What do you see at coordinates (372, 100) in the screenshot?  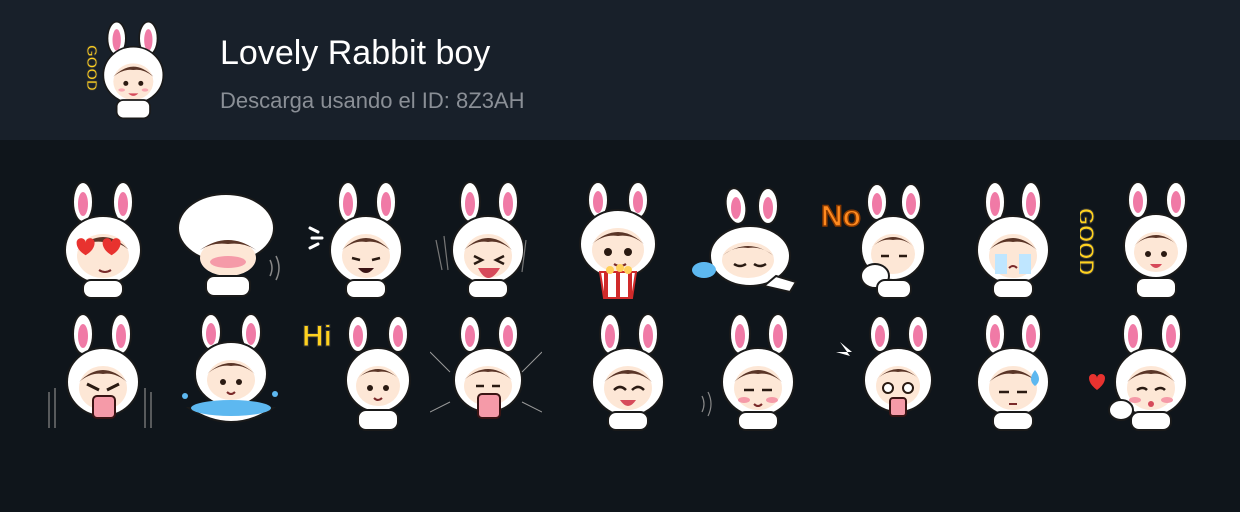 I see `pack-download-id: Descarga usando el ID: 8Z3AH` at bounding box center [372, 100].